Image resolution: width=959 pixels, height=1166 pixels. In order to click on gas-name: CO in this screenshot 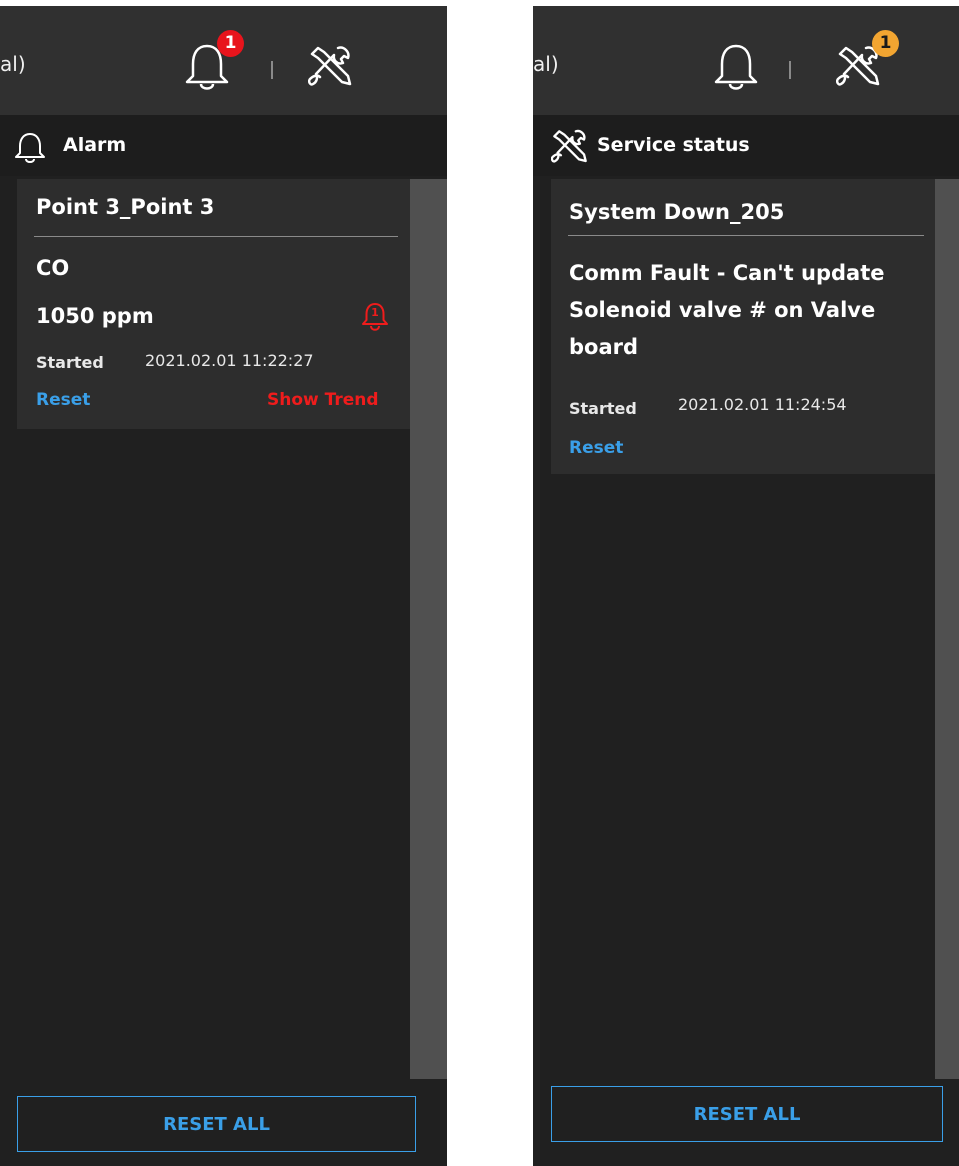, I will do `click(53, 268)`.